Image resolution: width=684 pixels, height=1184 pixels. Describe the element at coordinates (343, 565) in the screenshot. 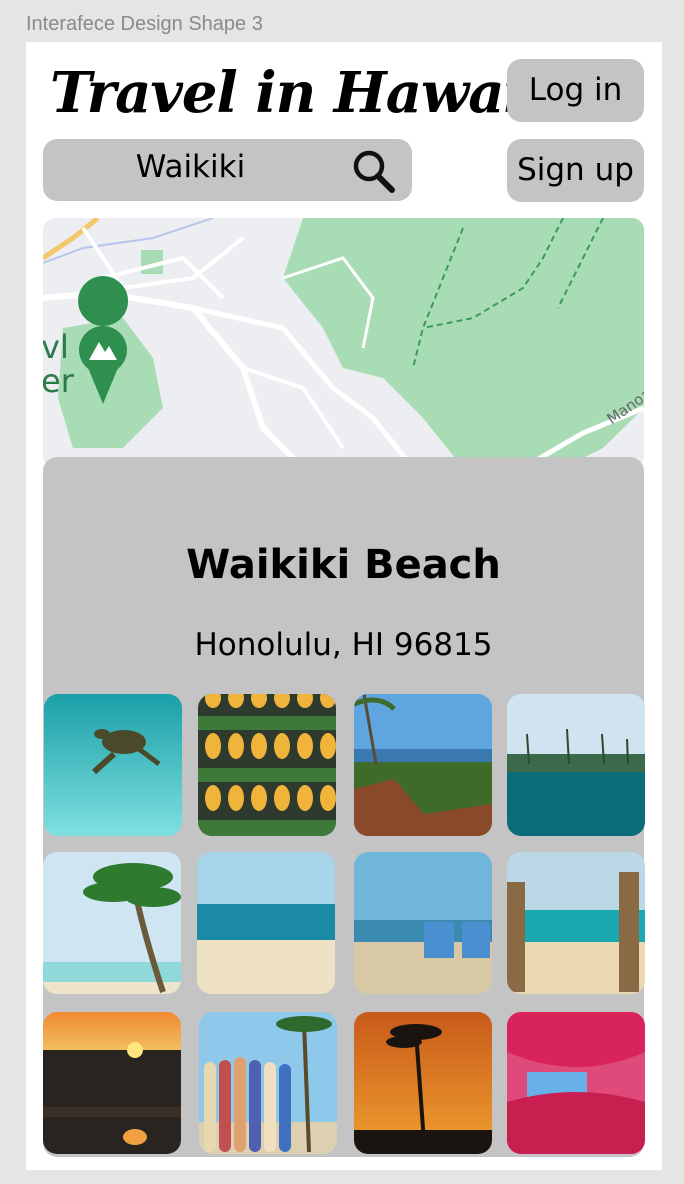

I see `place-name: Waikiki Beach` at that location.